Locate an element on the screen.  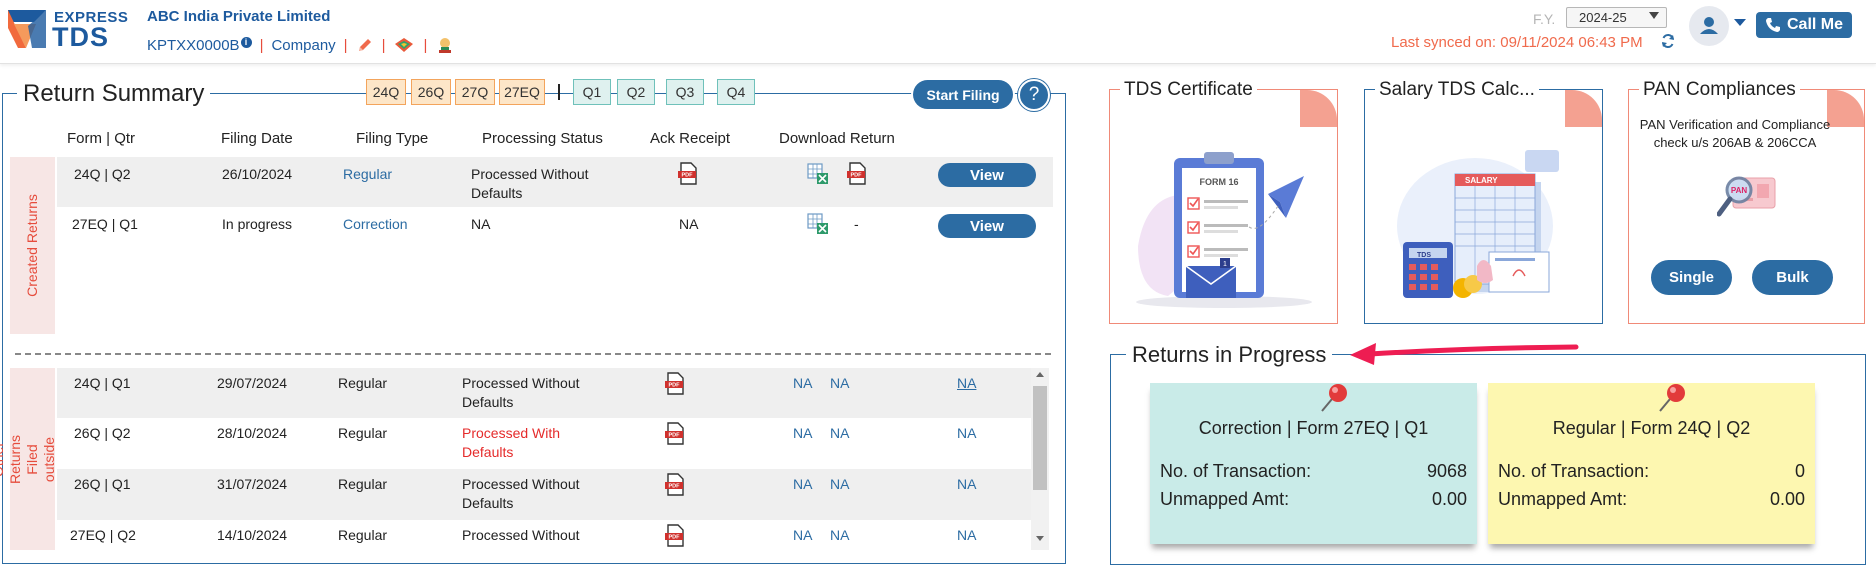
cell-type-link: Correction is located at coordinates (375, 224).